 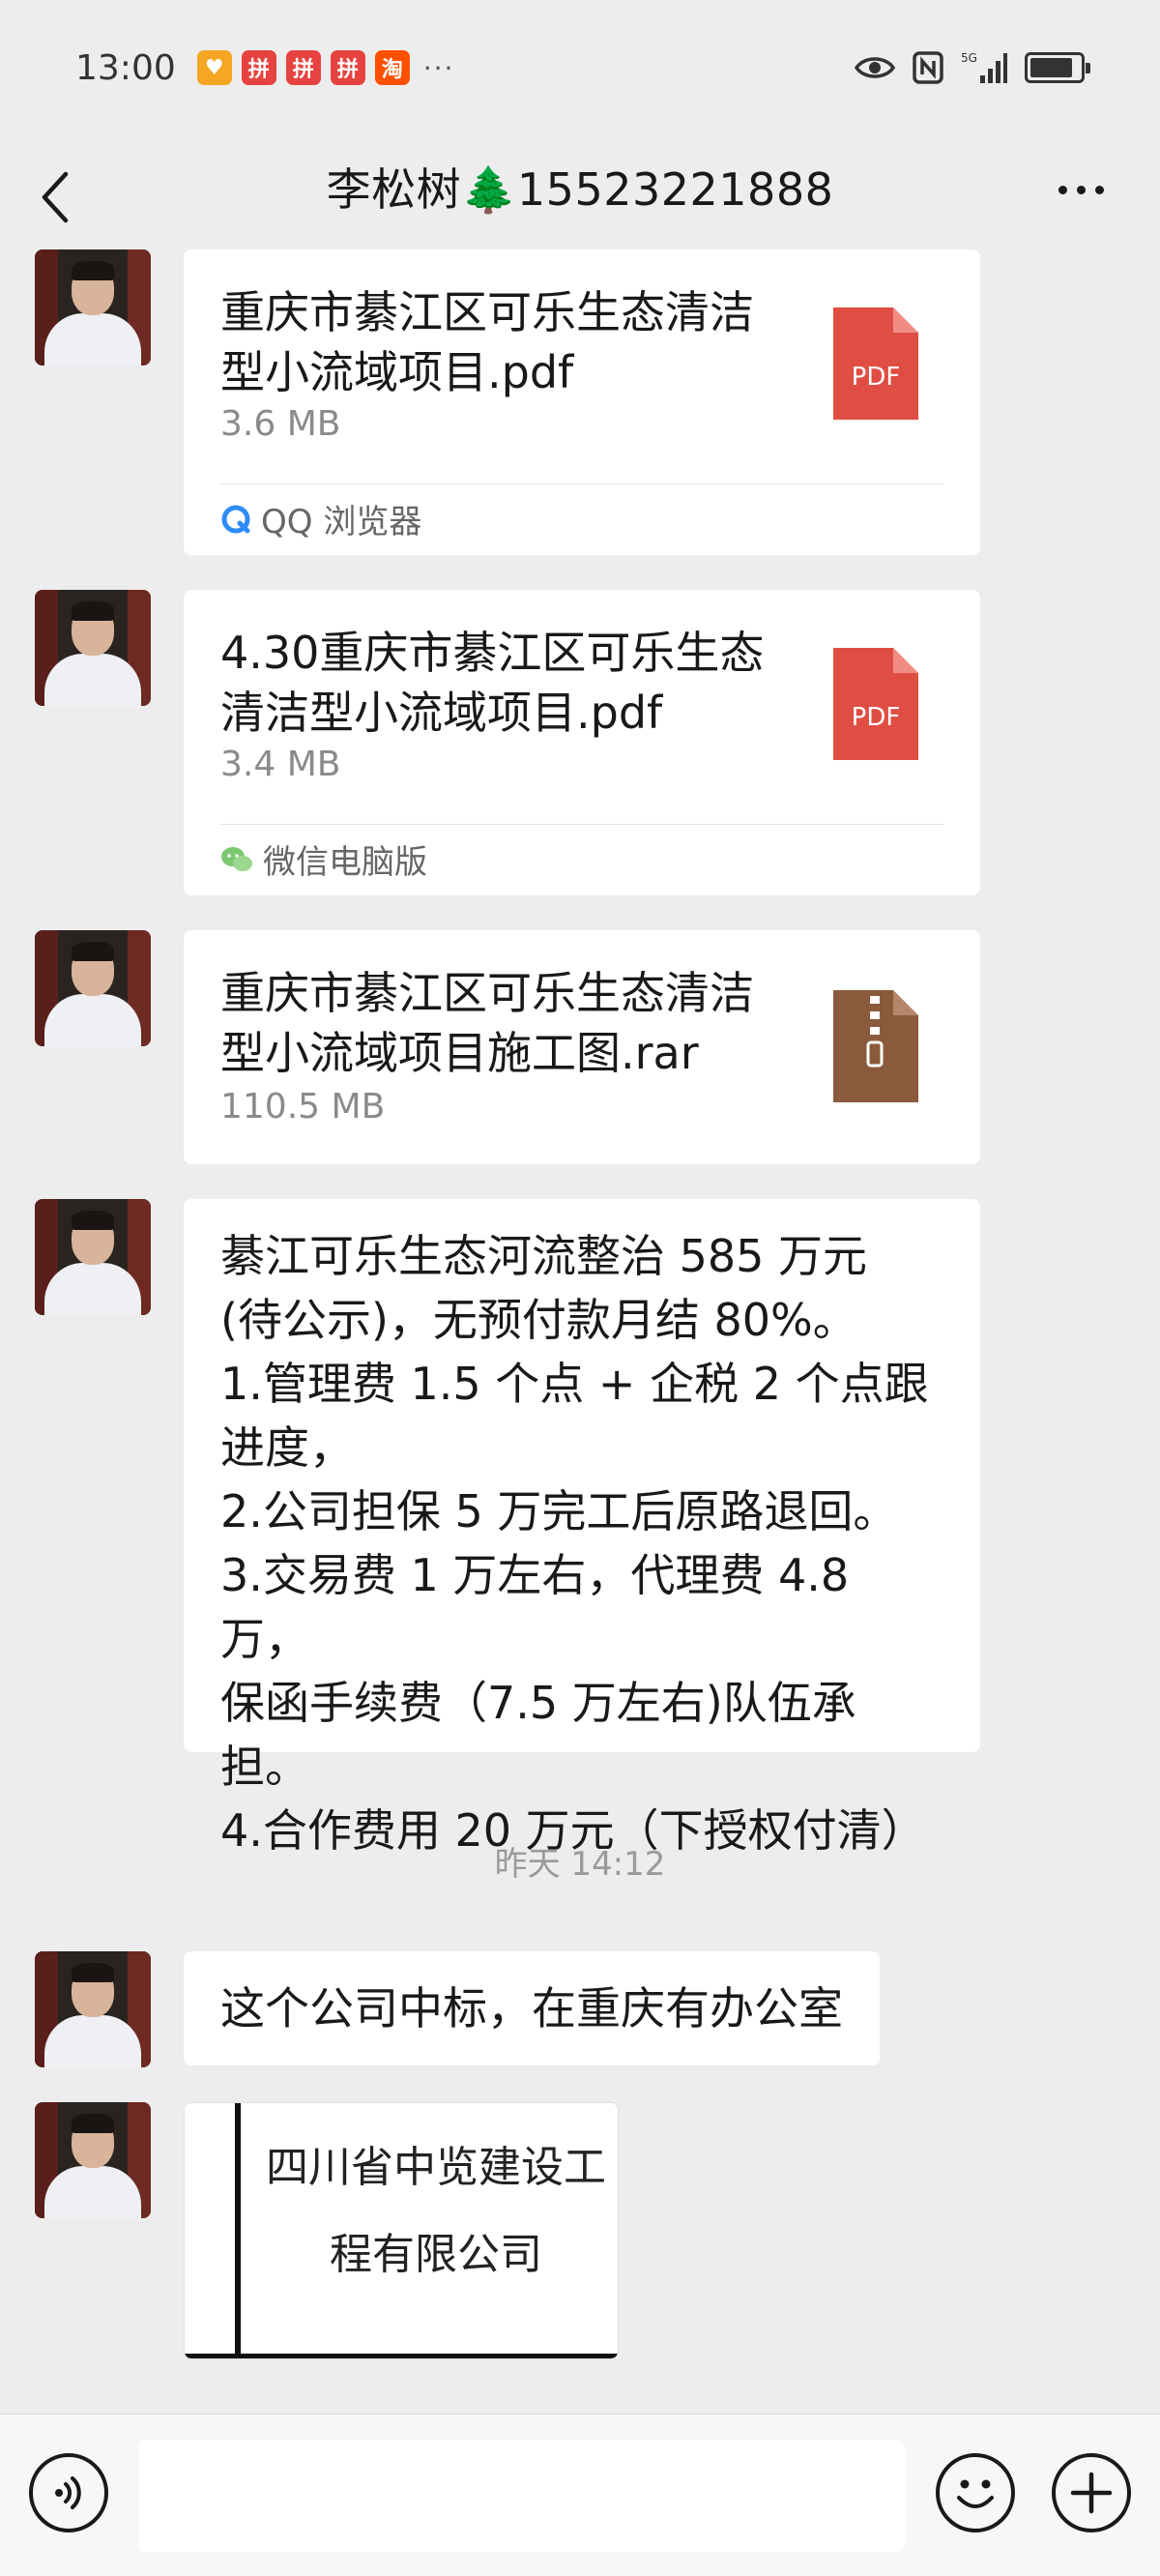 I want to click on nfc-icon, so click(x=928, y=67).